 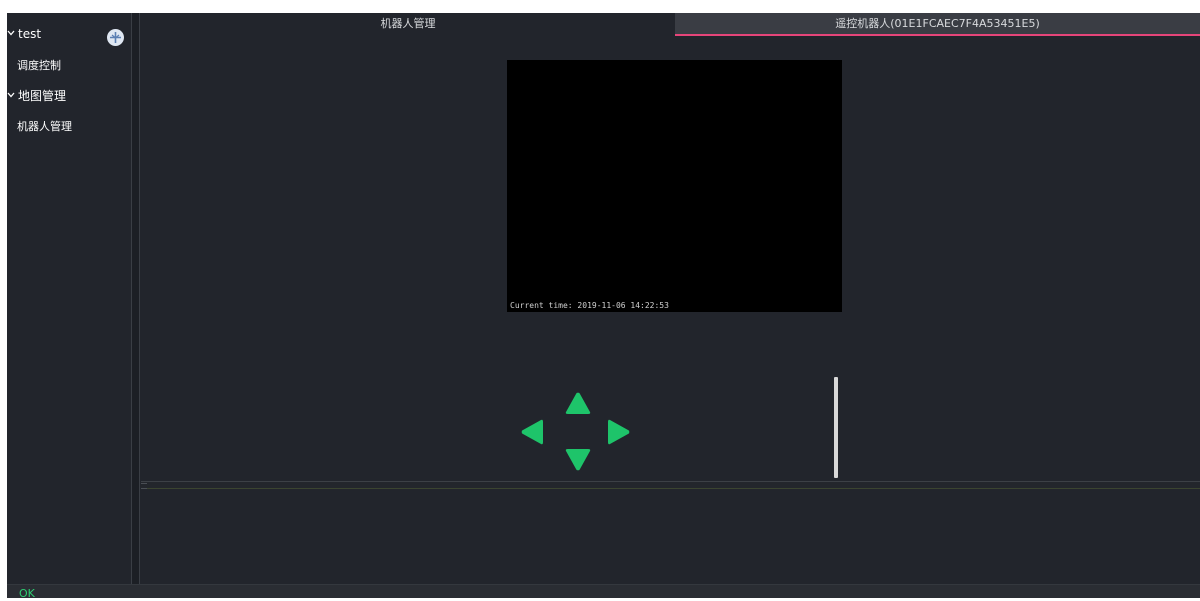 What do you see at coordinates (578, 403) in the screenshot?
I see `arrow-up-icon` at bounding box center [578, 403].